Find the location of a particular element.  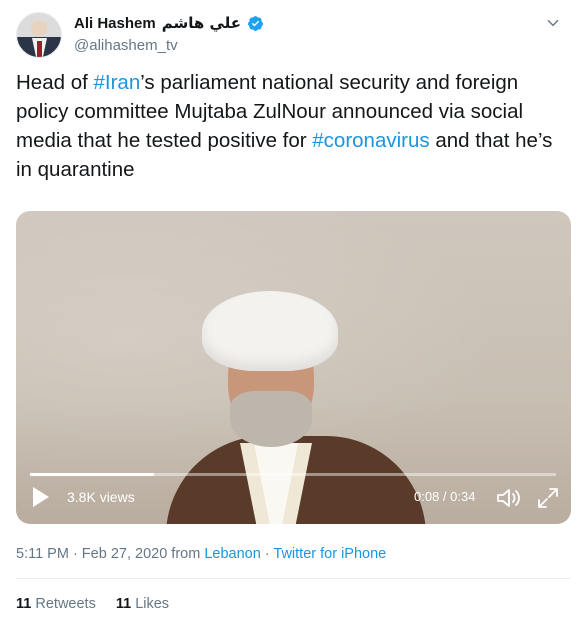

play-icon is located at coordinates (41, 497).